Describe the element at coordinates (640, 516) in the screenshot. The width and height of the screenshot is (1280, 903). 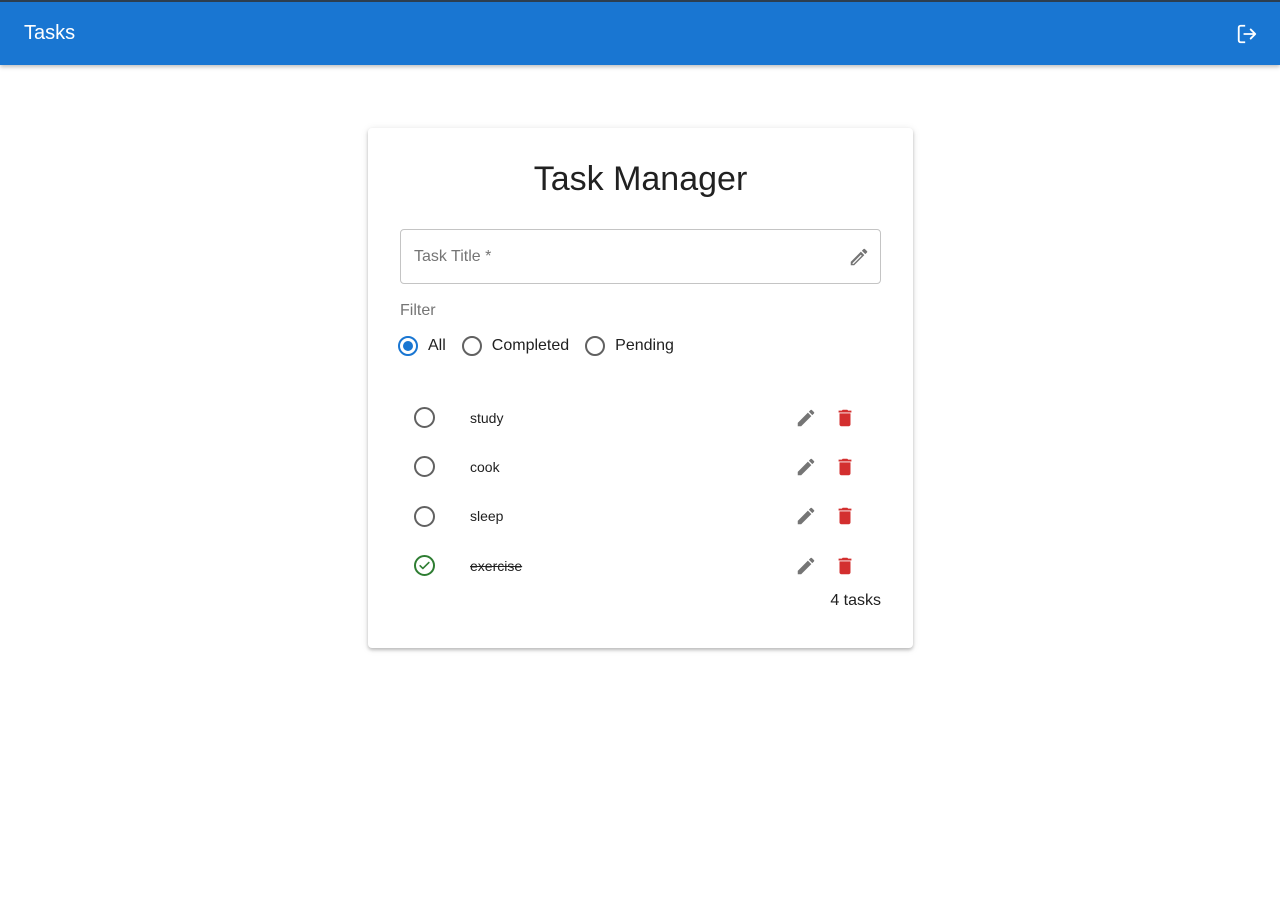
I see `task-row: sleep` at that location.